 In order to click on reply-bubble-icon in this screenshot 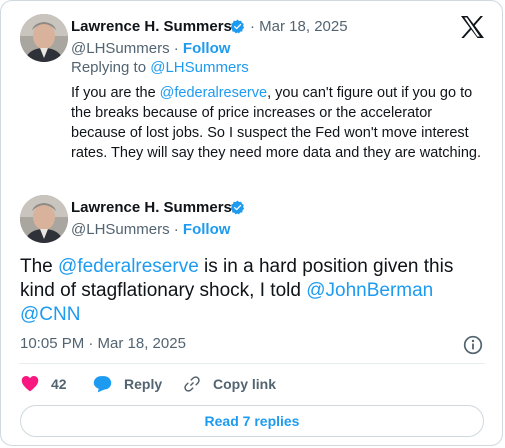, I will do `click(102, 384)`.